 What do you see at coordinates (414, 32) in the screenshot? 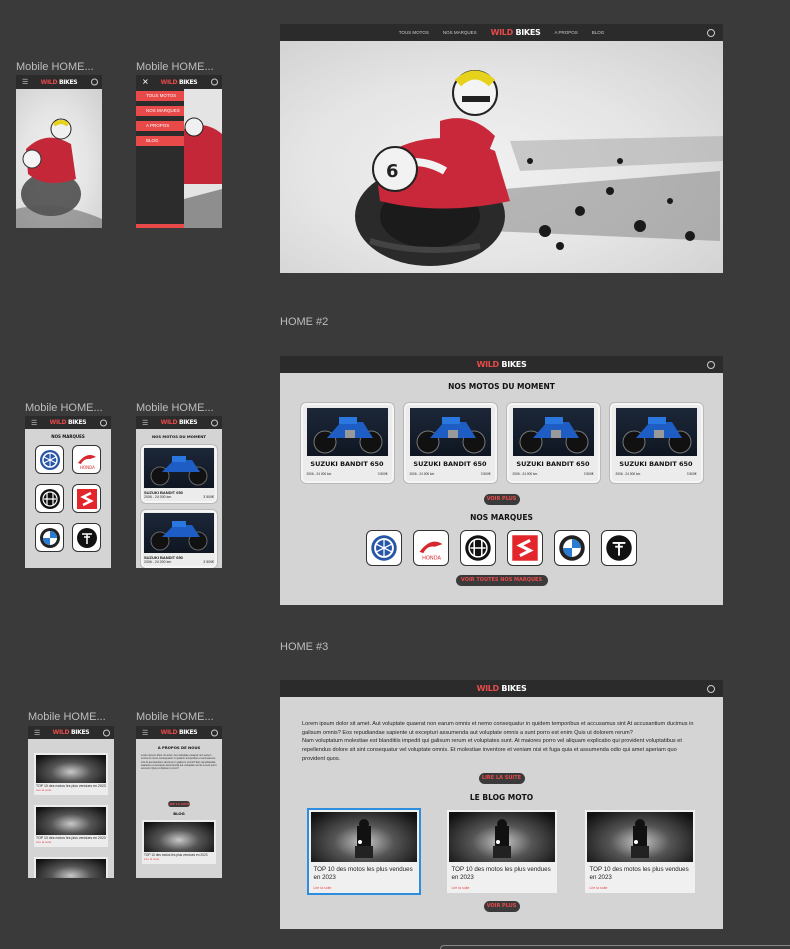
I see `nav-link-motos: TOUS MOTOS` at bounding box center [414, 32].